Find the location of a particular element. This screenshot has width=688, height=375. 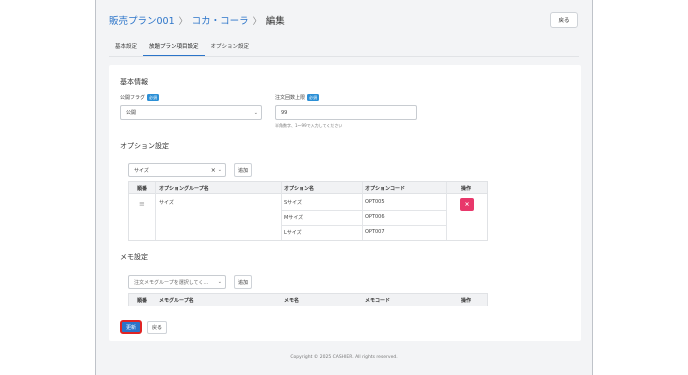

option-group-value: サイズ is located at coordinates (141, 170).